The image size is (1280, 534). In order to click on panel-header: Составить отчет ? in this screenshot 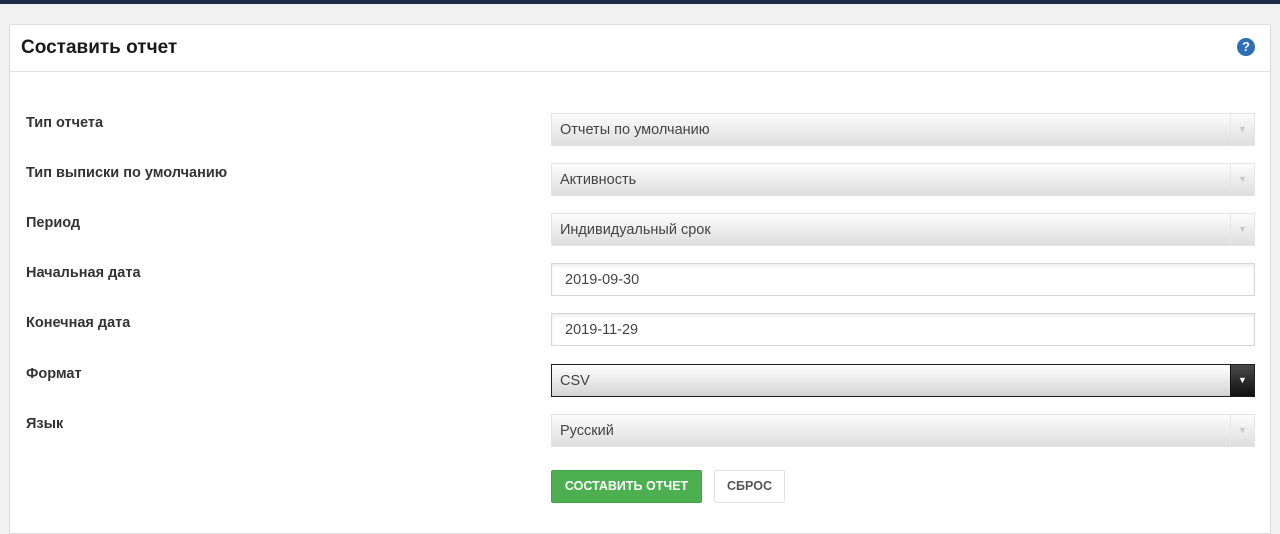, I will do `click(640, 48)`.